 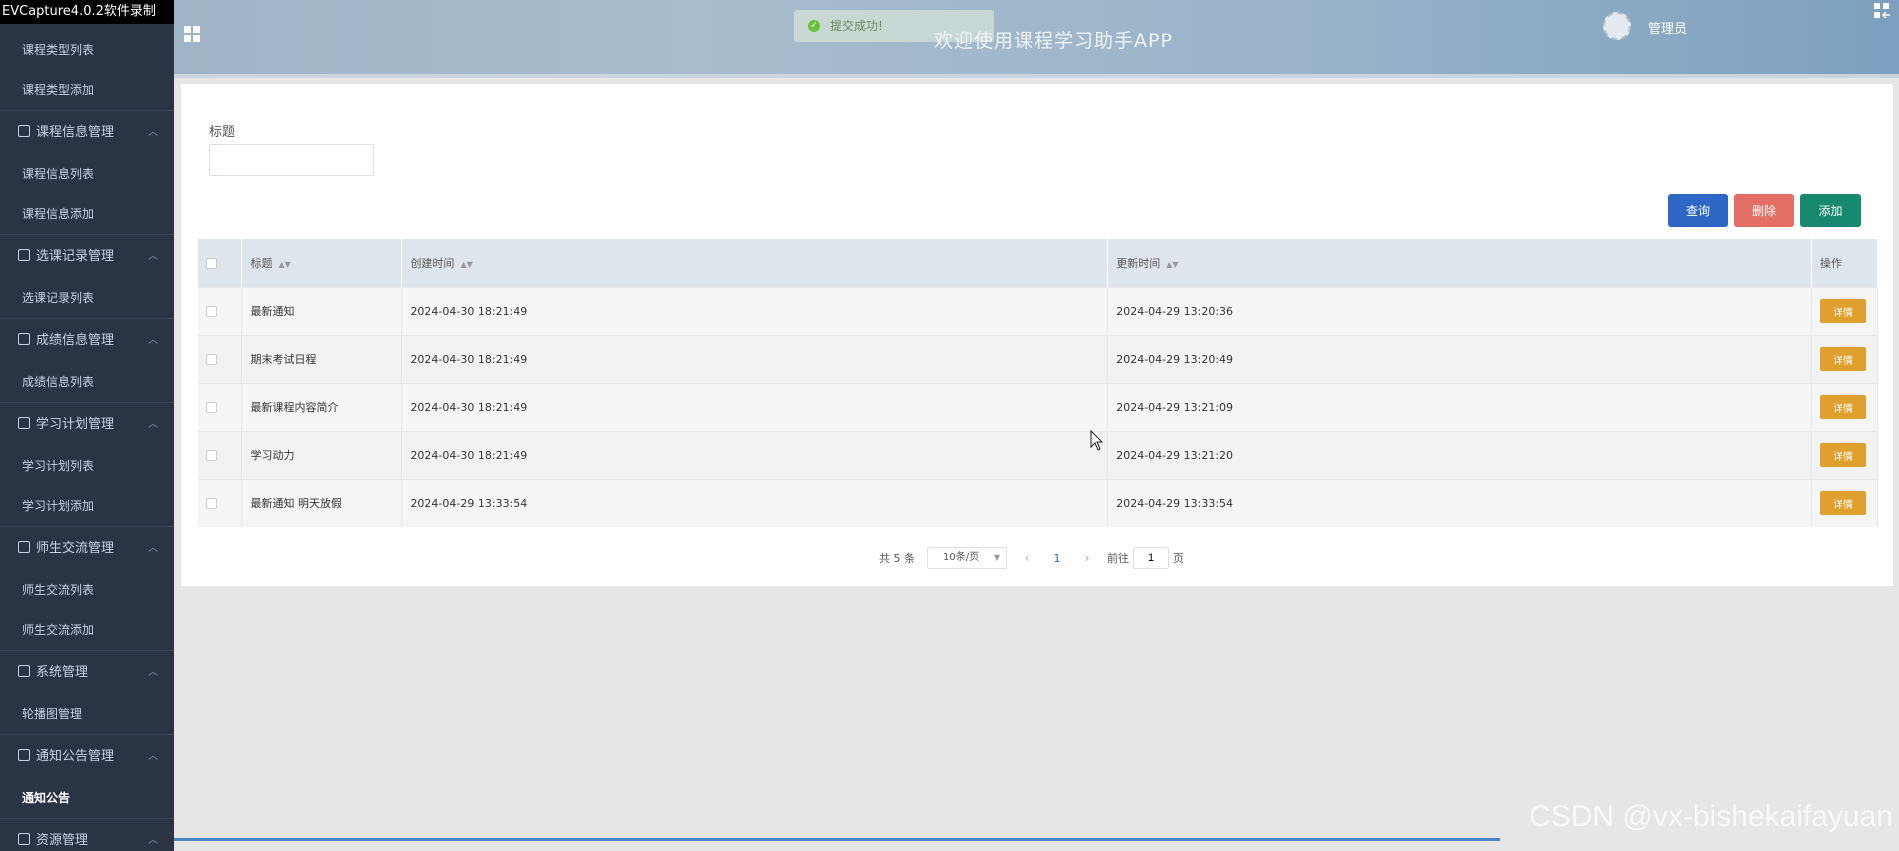 I want to click on sidebar-item: 课程类型列表, so click(x=87, y=50).